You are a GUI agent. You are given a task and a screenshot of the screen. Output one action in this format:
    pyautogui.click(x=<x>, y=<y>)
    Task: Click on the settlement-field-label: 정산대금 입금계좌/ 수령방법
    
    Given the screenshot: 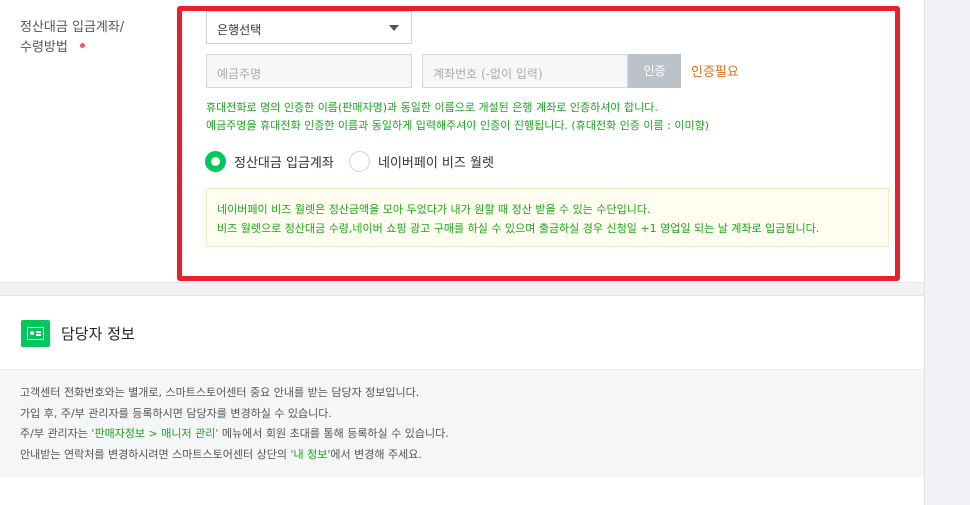 What is the action you would take?
    pyautogui.click(x=72, y=38)
    